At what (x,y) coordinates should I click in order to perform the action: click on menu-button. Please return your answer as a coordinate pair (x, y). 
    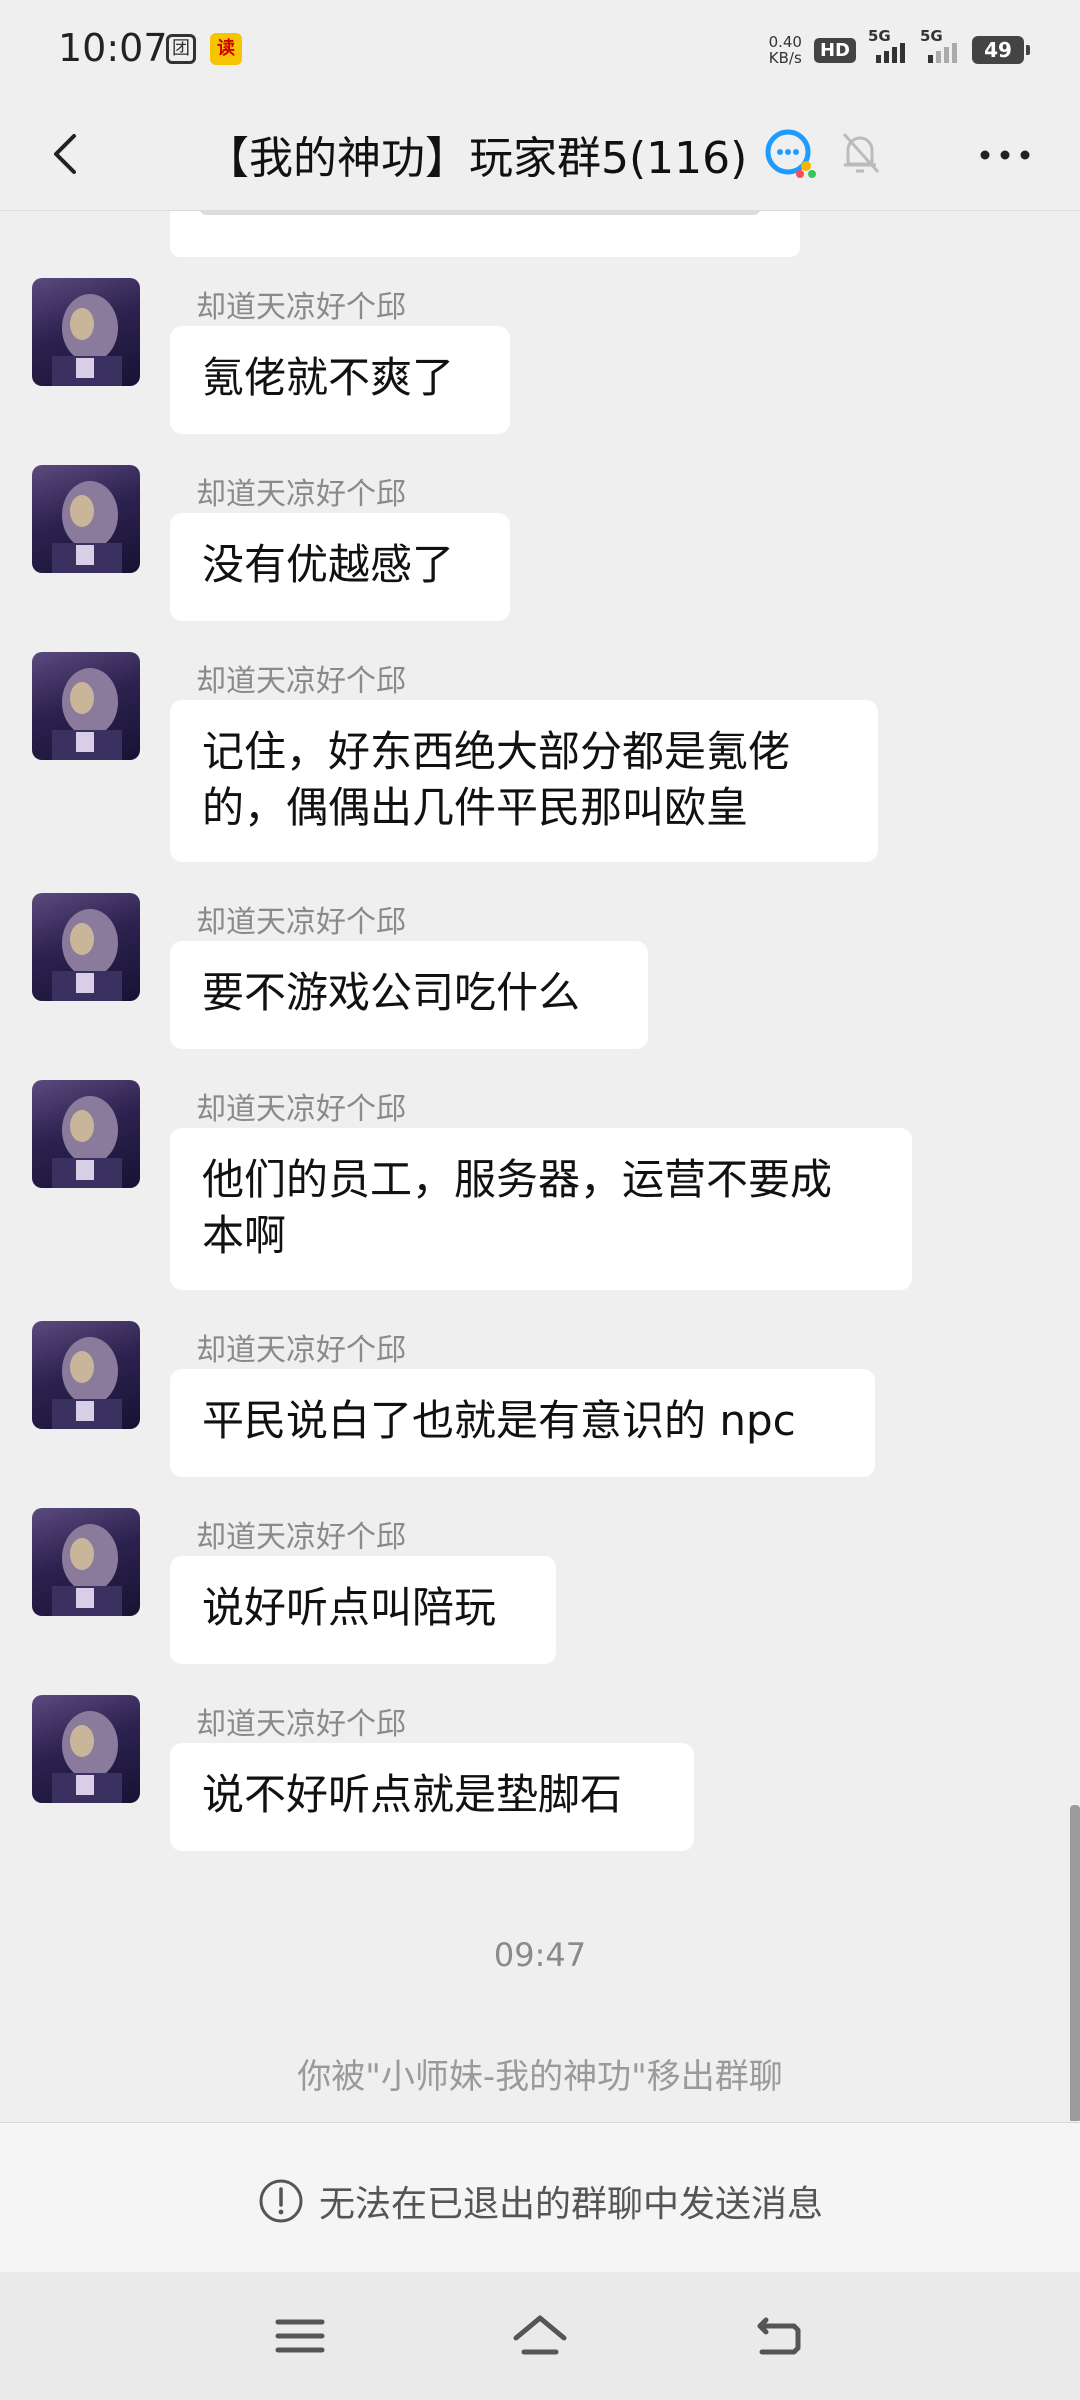
    Looking at the image, I should click on (300, 2336).